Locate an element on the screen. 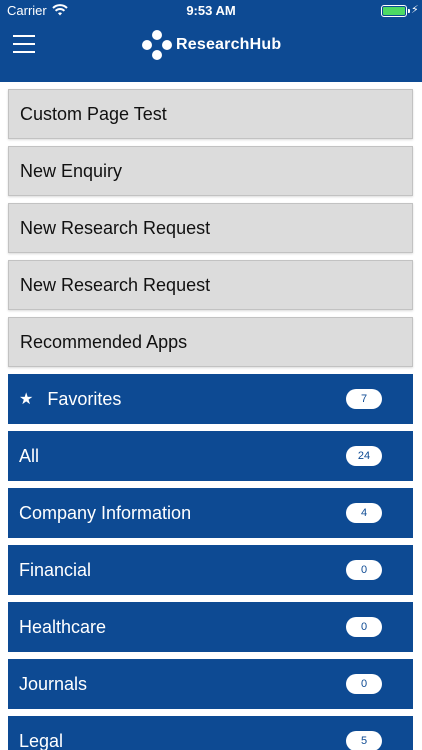 The image size is (422, 750). clock: 9:53 AM is located at coordinates (211, 10).